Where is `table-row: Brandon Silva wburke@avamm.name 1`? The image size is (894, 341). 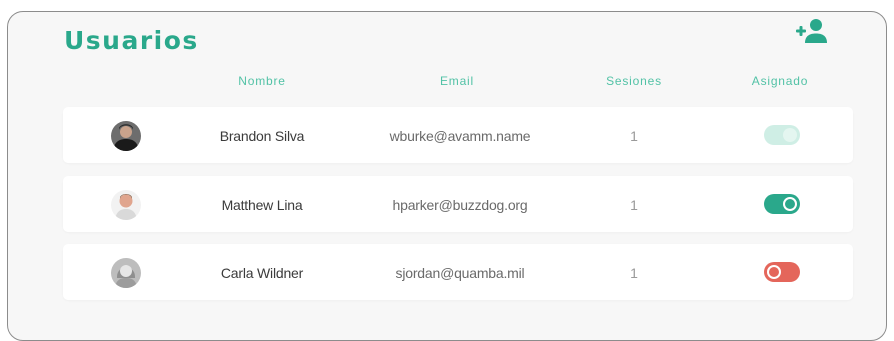
table-row: Brandon Silva wburke@avamm.name 1 is located at coordinates (458, 135).